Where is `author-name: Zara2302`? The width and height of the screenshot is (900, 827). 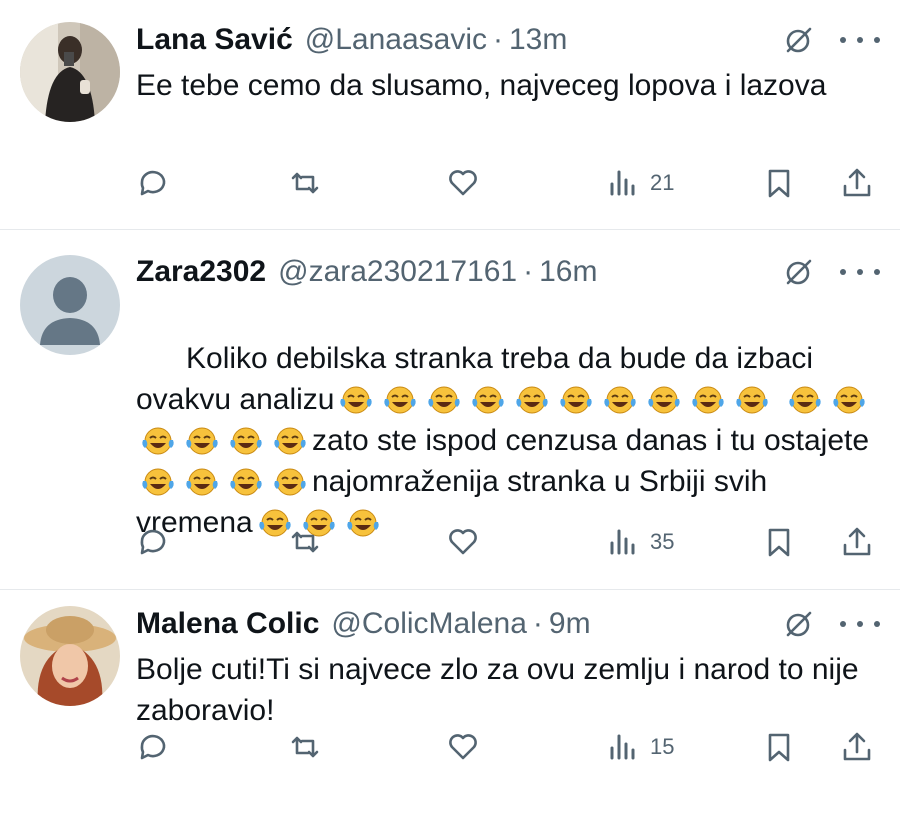 author-name: Zara2302 is located at coordinates (201, 272).